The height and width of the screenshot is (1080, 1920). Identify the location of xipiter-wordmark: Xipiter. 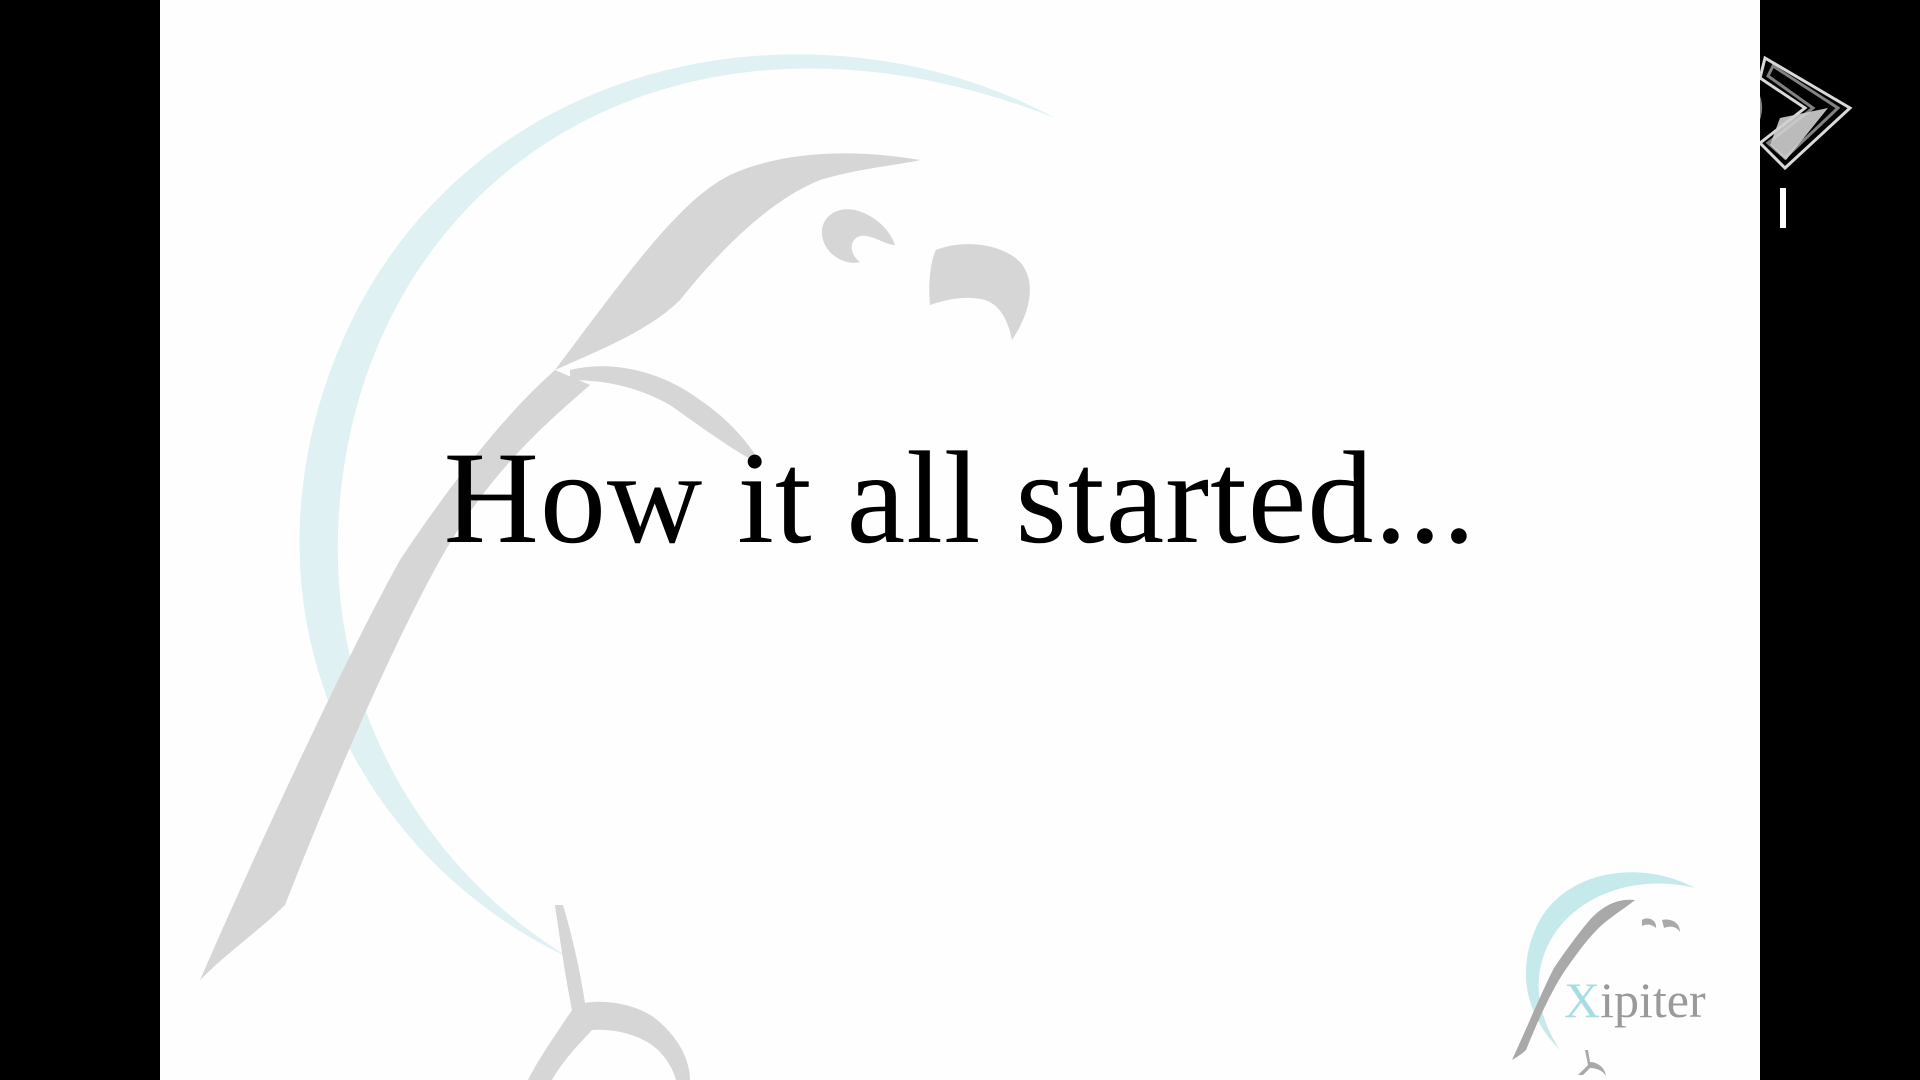
(1635, 1000).